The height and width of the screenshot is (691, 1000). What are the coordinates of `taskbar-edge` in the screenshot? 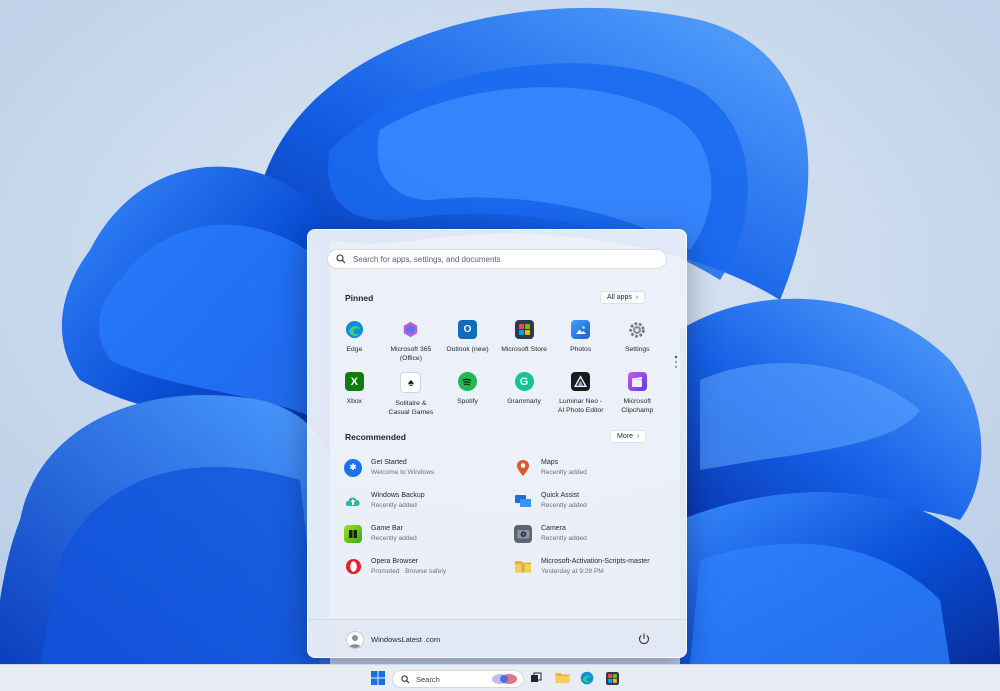 It's located at (587, 678).